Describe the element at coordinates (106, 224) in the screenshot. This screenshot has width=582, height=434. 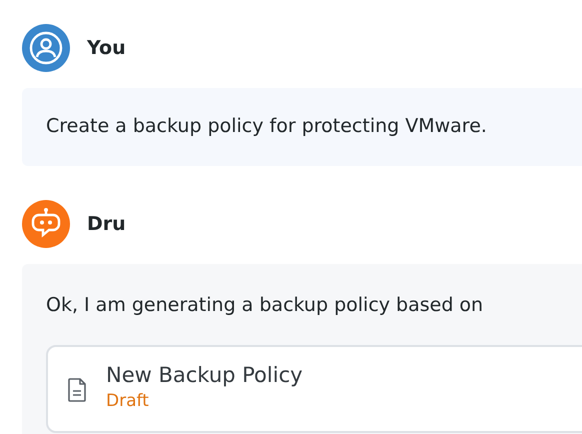
I see `author-name: Dru` at that location.